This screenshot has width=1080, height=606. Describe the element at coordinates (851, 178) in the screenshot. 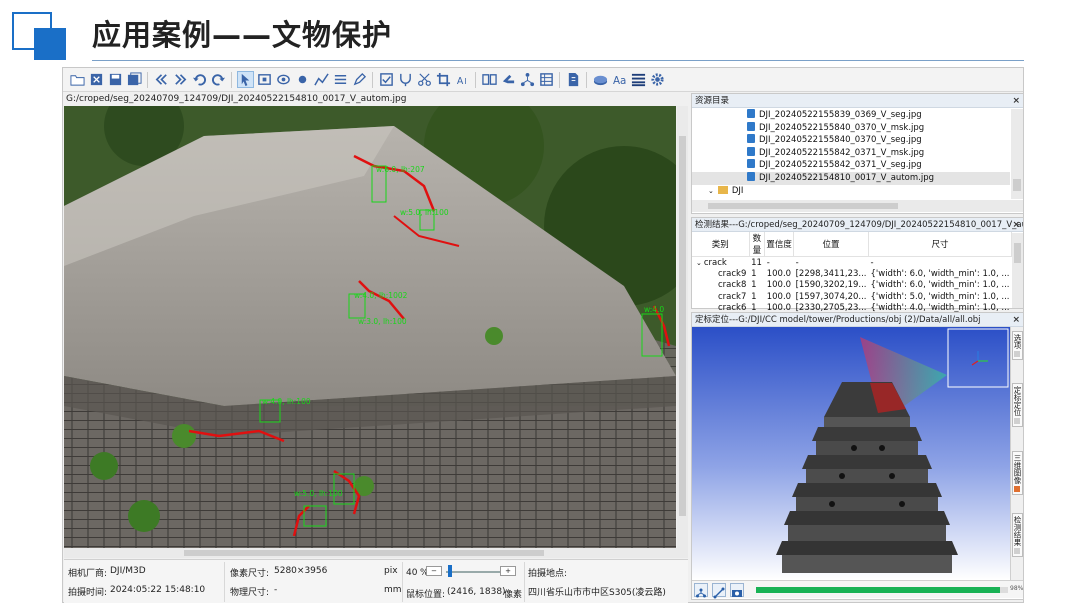

I see `file-item-selected: DJI_20240522154810_0017_V_autom.jpg` at that location.